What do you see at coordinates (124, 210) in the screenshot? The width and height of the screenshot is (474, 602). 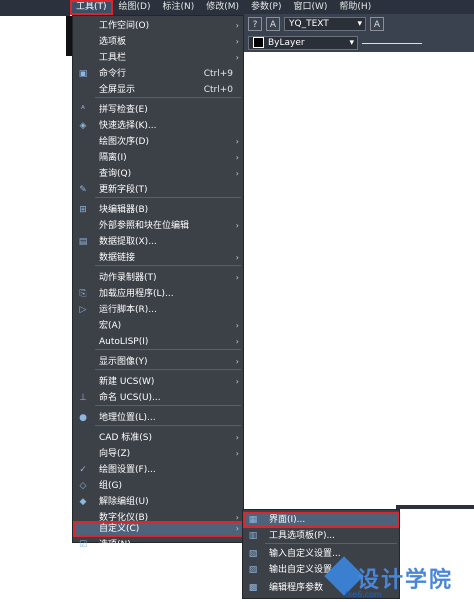 I see `menu-item-label: 块编辑器(B)` at bounding box center [124, 210].